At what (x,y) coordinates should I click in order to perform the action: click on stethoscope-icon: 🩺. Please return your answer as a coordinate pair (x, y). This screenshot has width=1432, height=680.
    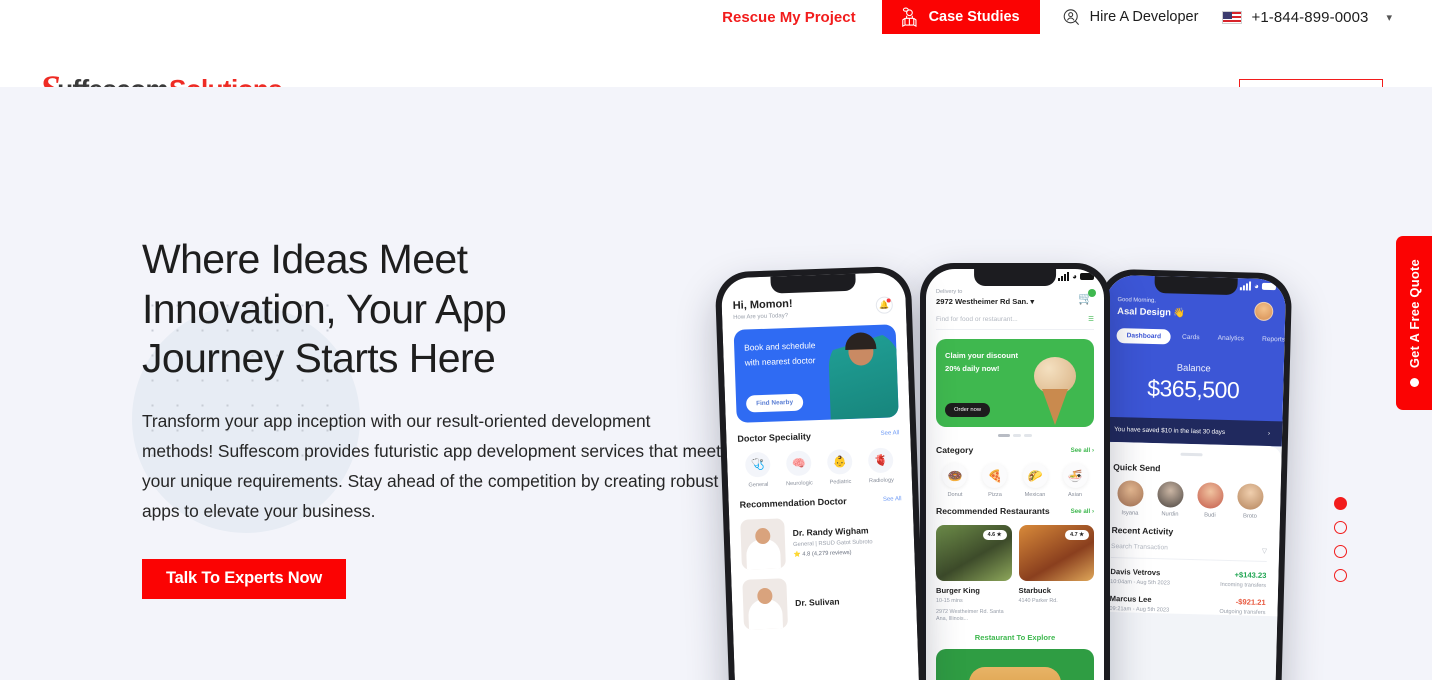
    Looking at the image, I should click on (757, 464).